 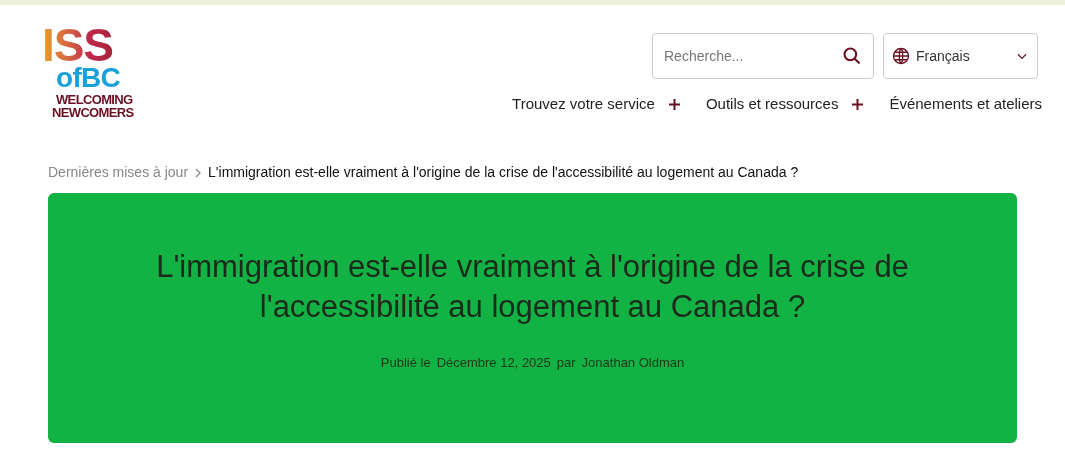 What do you see at coordinates (852, 56) in the screenshot?
I see `search-icon` at bounding box center [852, 56].